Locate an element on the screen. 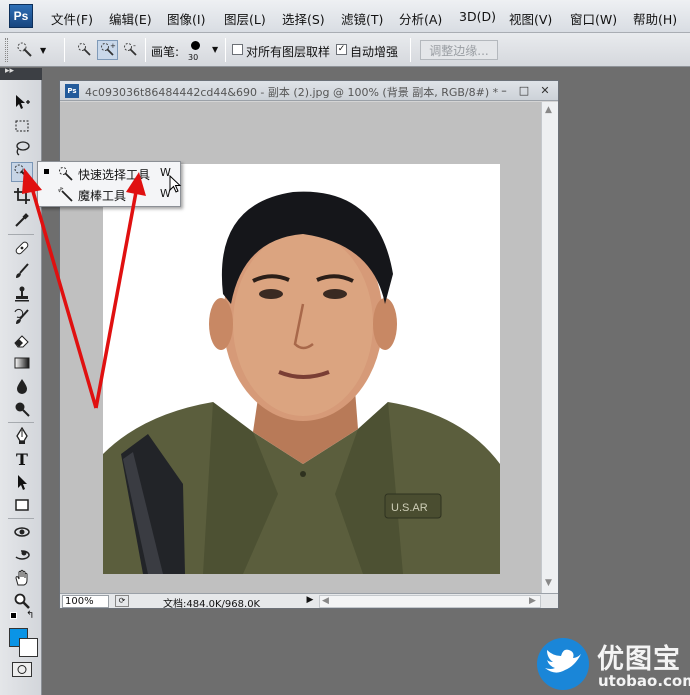 Image resolution: width=690 pixels, height=695 pixels. lasso-tool is located at coordinates (22, 148).